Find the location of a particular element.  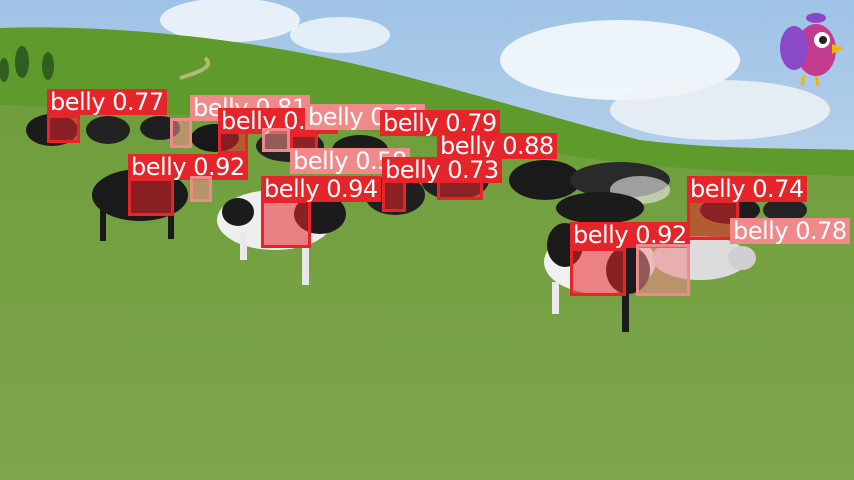

confidence-score: 0.74 is located at coordinates (778, 189).